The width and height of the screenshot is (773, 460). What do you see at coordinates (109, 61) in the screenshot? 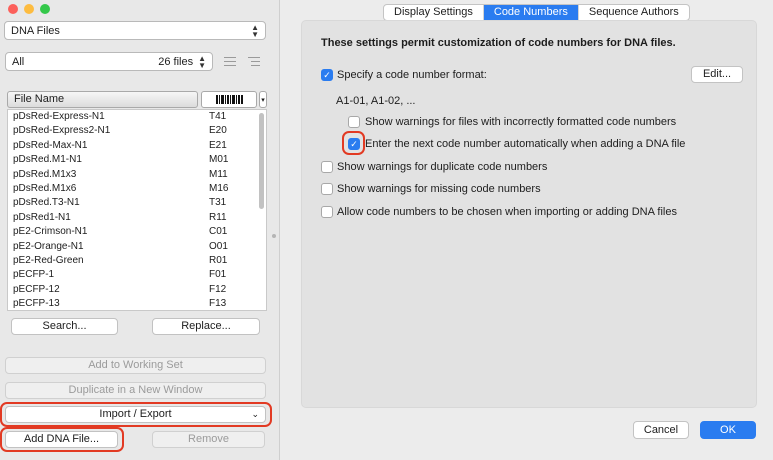
I see `filter-popup: All 26 files ▲ ▼` at bounding box center [109, 61].